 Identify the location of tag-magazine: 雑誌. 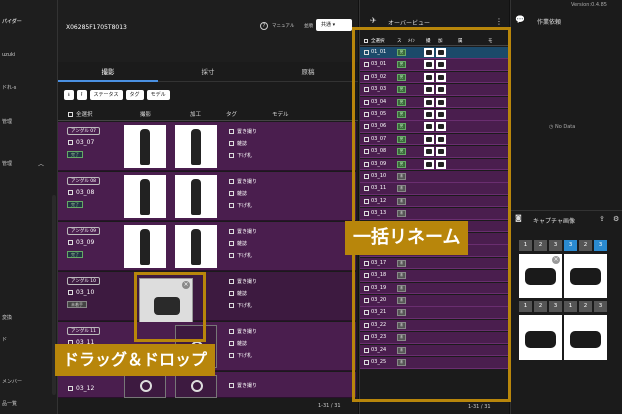
(243, 294).